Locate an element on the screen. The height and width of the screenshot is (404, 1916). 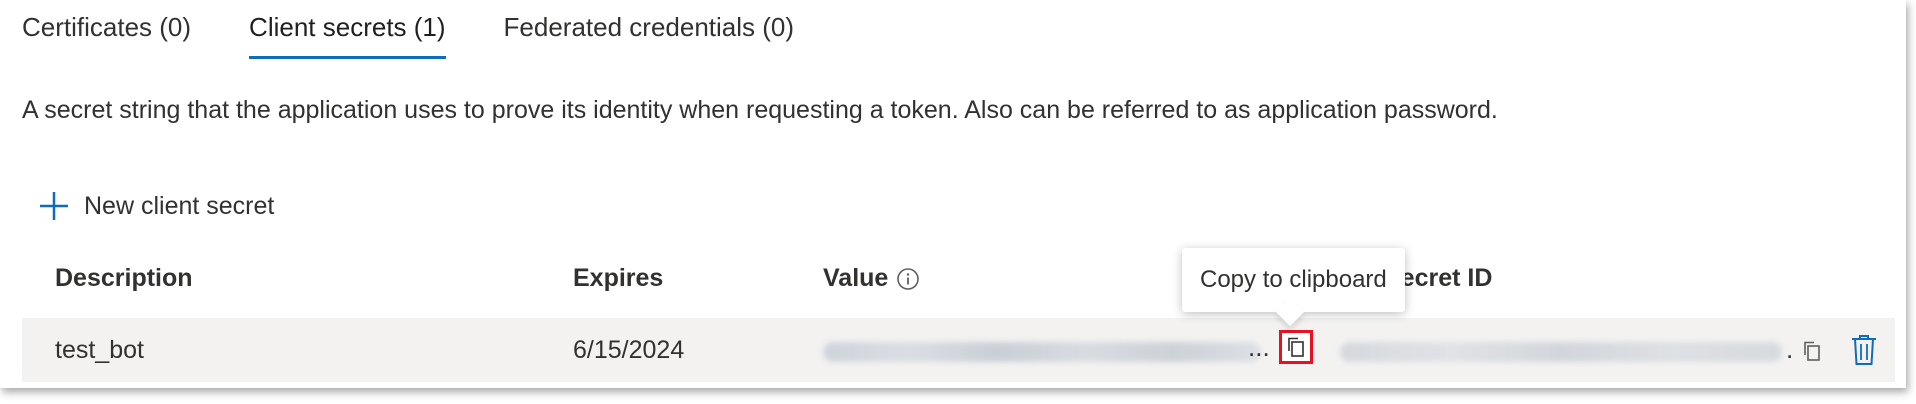
secret-description: test_bot is located at coordinates (99, 350).